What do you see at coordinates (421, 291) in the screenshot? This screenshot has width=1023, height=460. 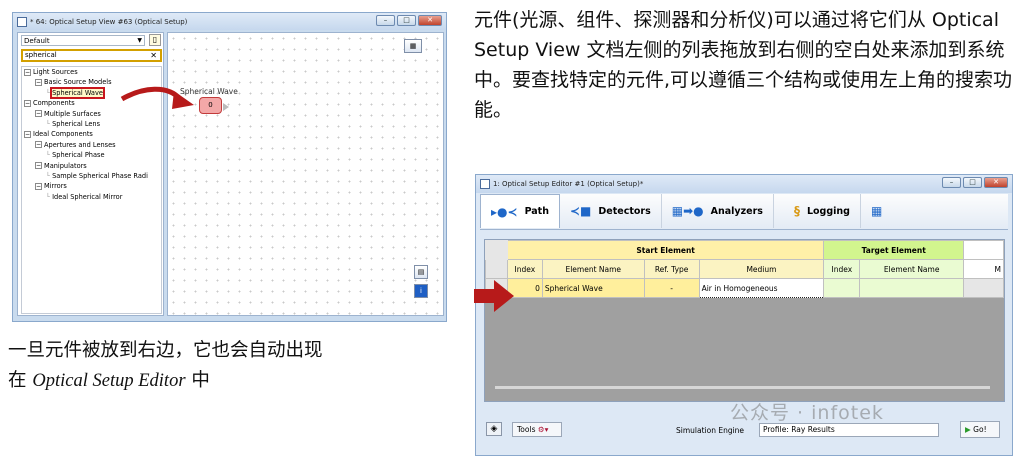 I see `info-icon: i` at bounding box center [421, 291].